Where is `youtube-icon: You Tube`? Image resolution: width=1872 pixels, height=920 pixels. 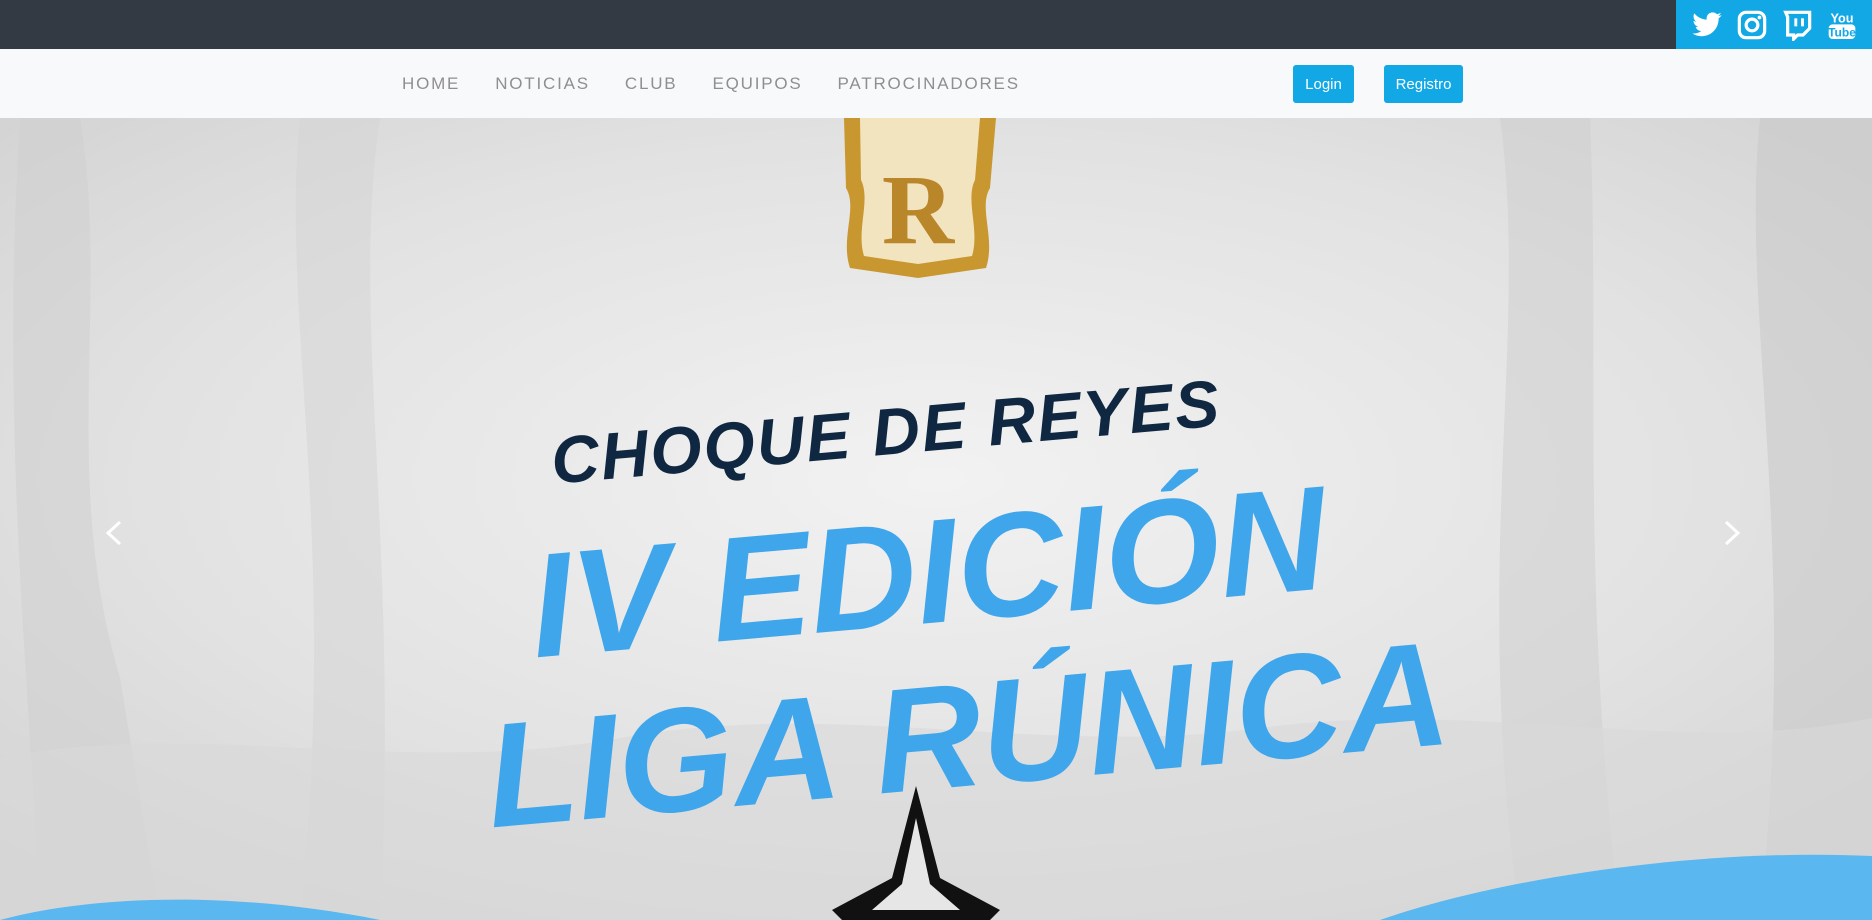
youtube-icon: You Tube is located at coordinates (1842, 25).